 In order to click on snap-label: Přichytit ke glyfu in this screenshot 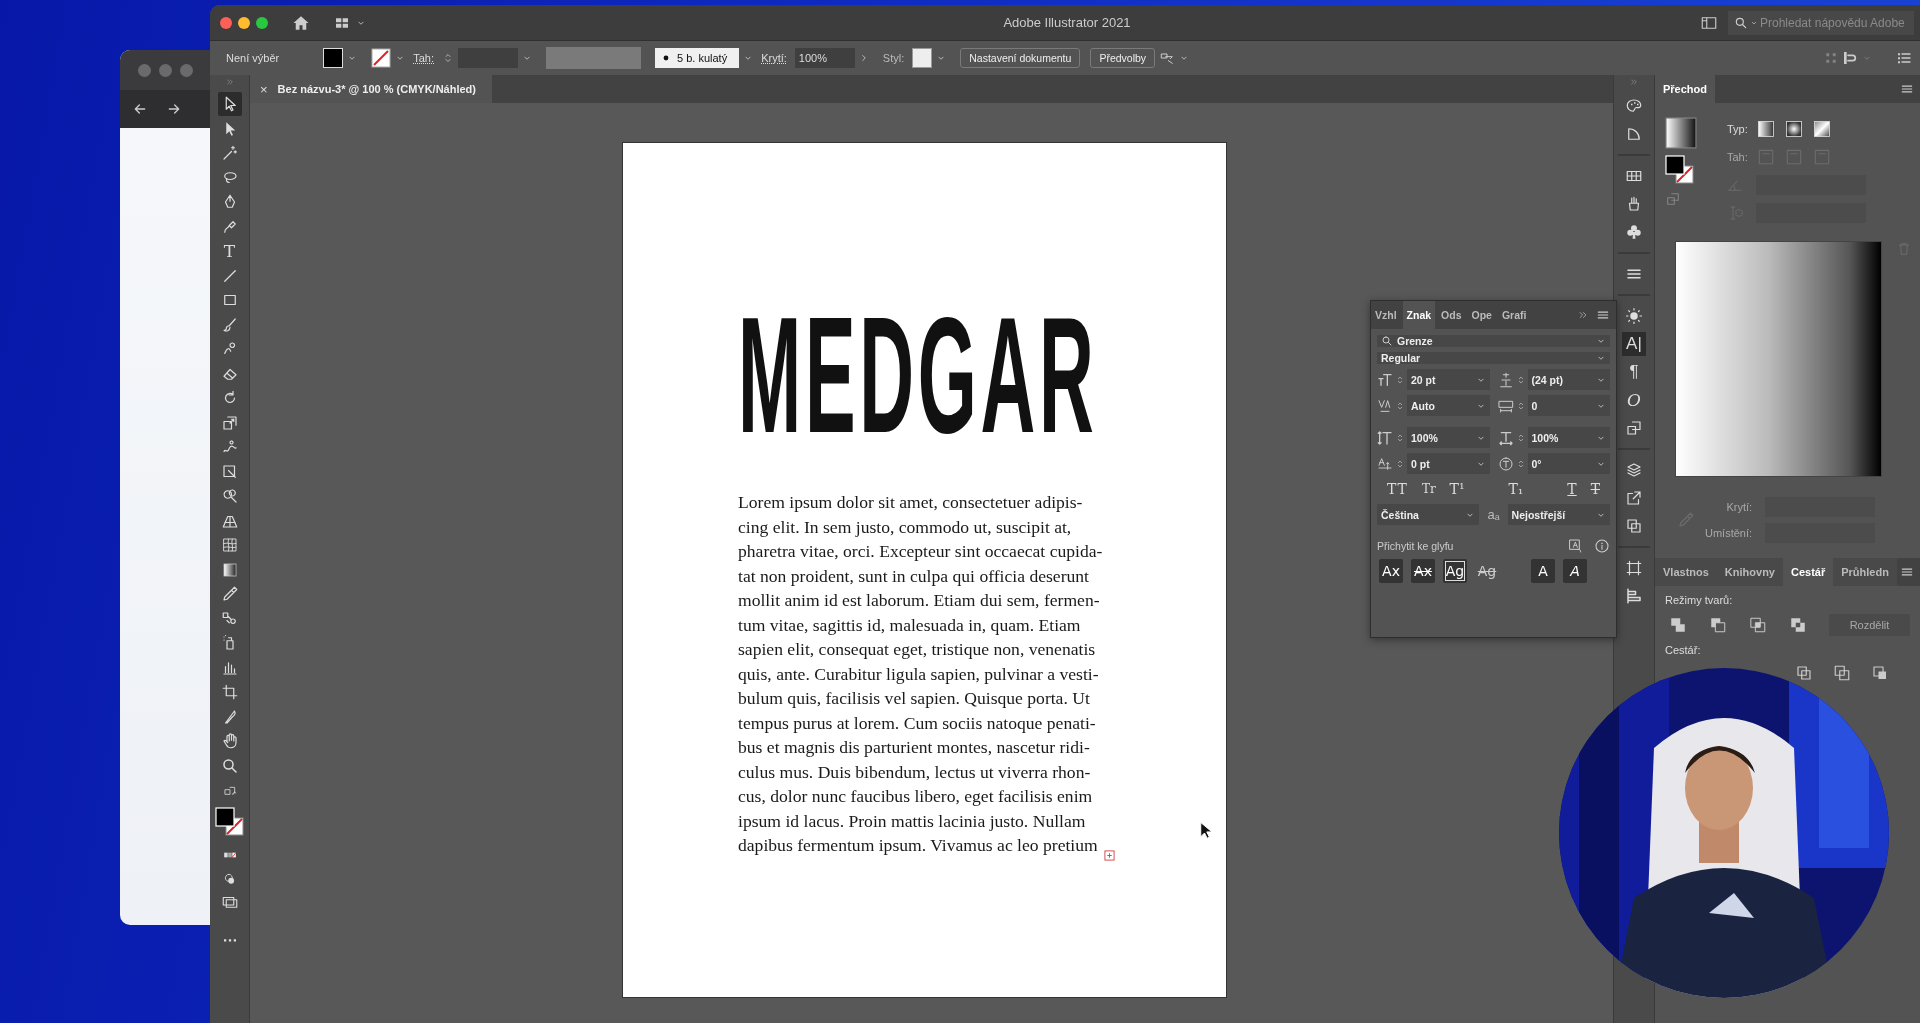, I will do `click(1415, 546)`.